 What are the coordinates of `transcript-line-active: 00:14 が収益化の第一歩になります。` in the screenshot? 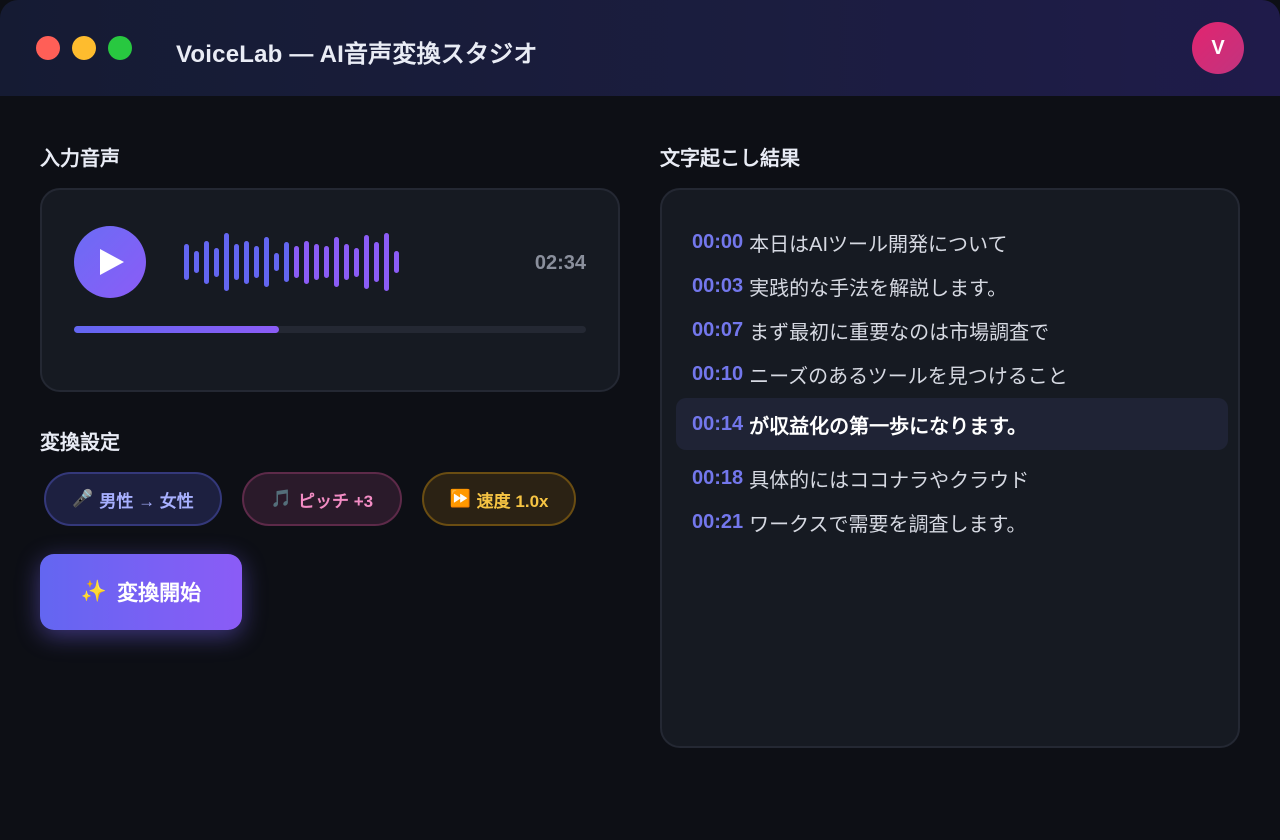 It's located at (952, 424).